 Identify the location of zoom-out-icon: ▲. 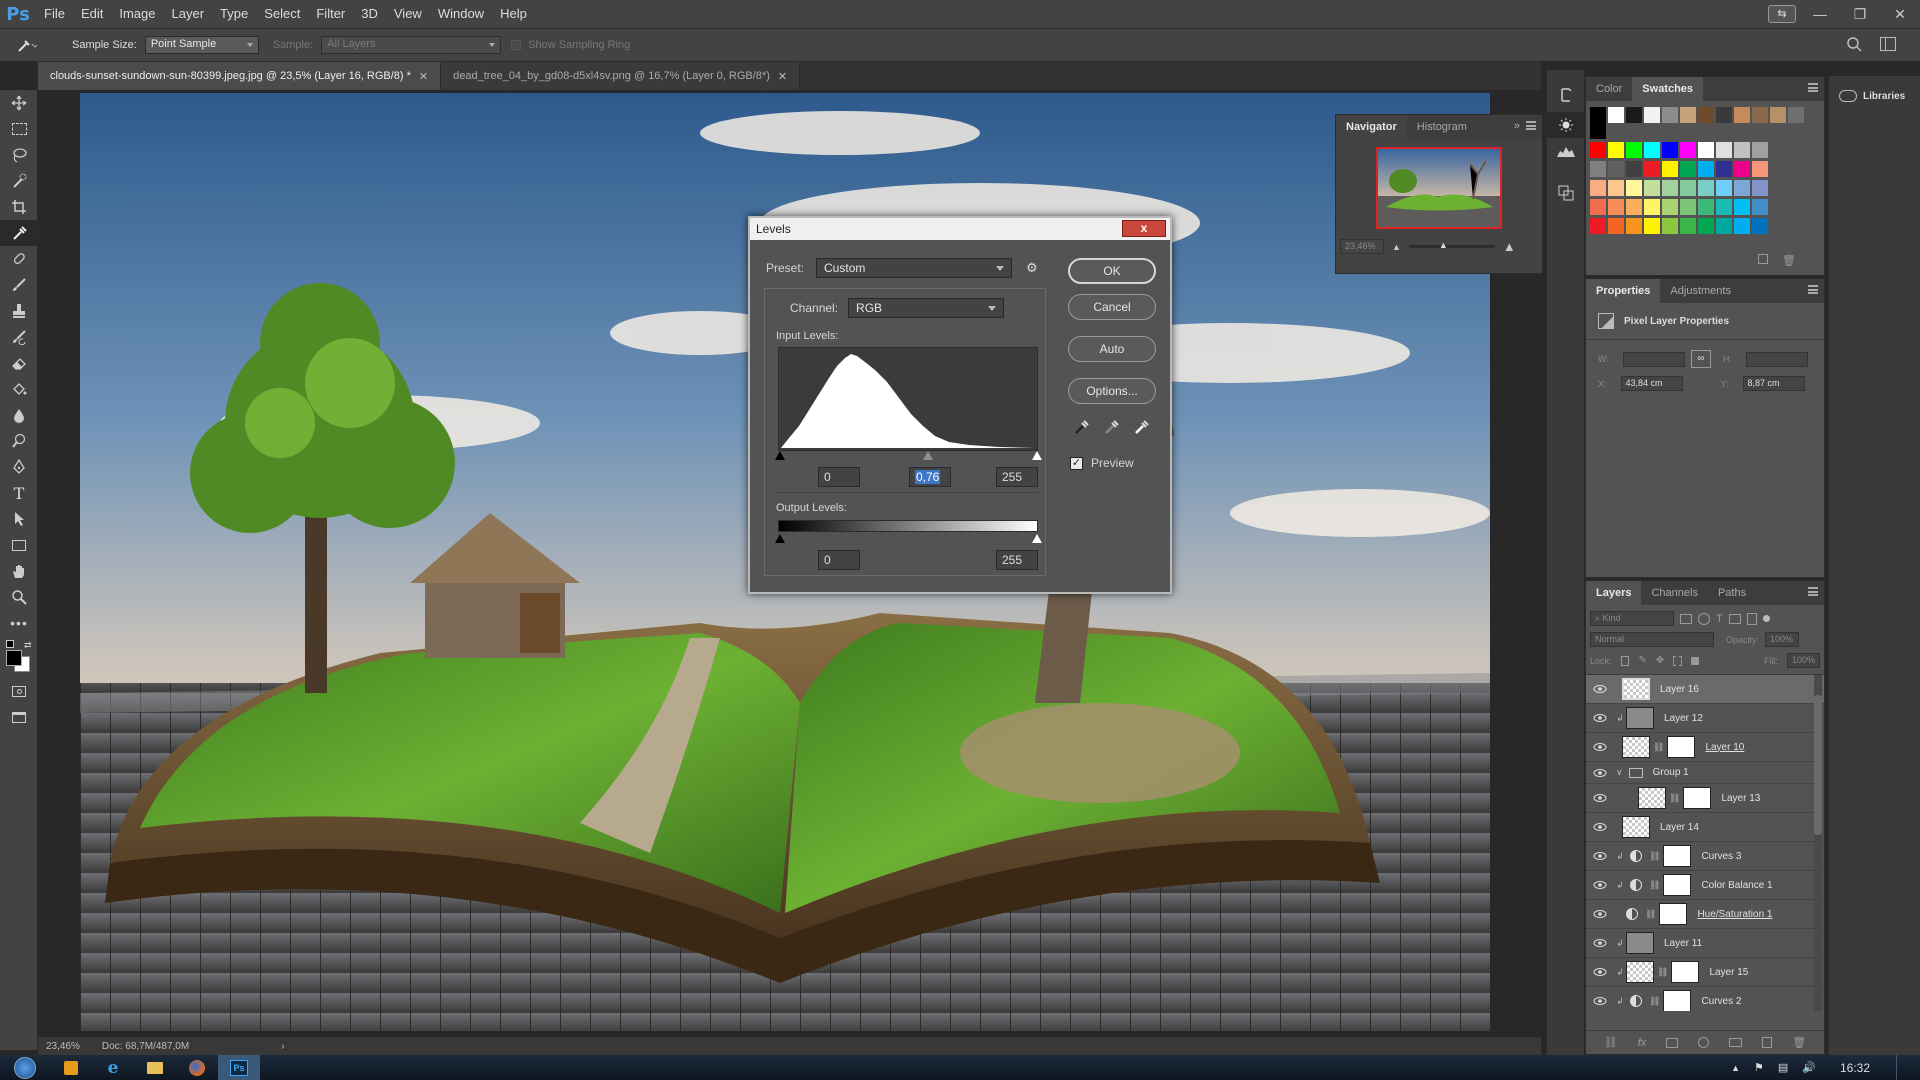
(1396, 247).